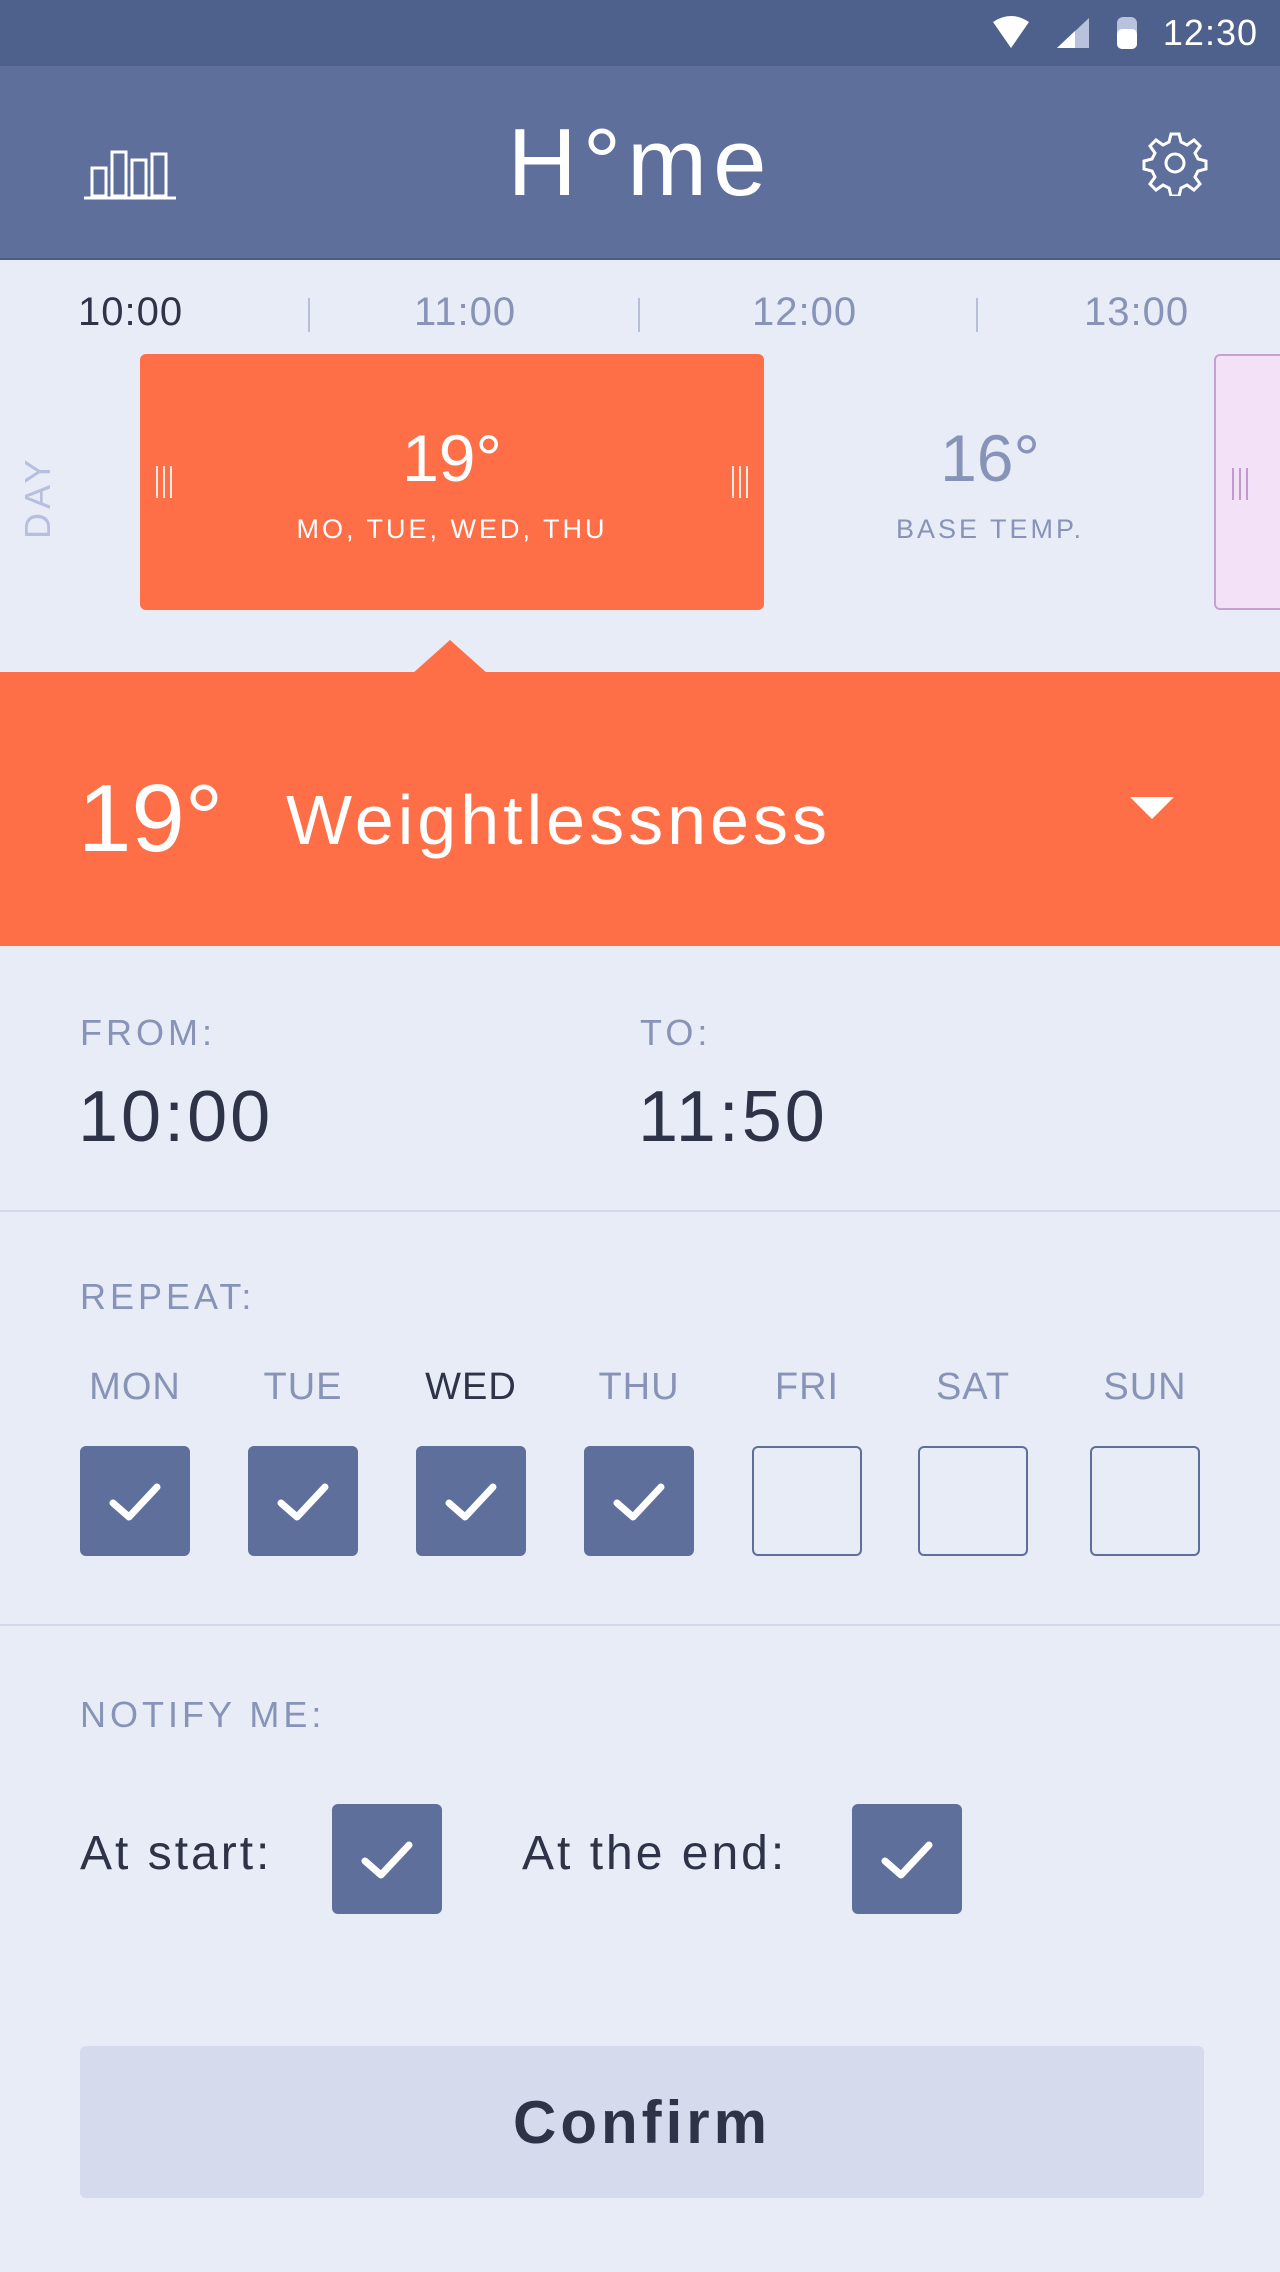 This screenshot has height=2272, width=1280. What do you see at coordinates (639, 1387) in the screenshot?
I see `day-name: THU` at bounding box center [639, 1387].